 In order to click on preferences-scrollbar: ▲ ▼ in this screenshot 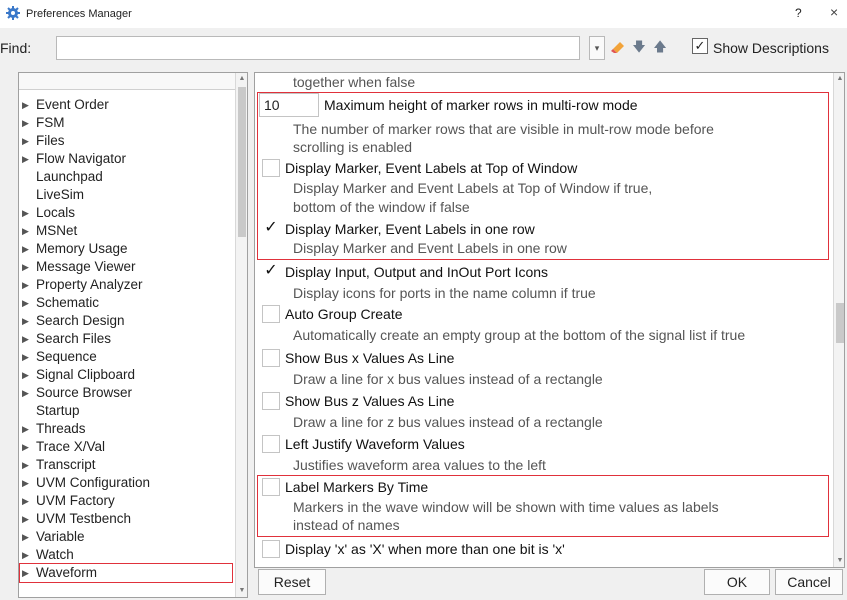, I will do `click(838, 320)`.